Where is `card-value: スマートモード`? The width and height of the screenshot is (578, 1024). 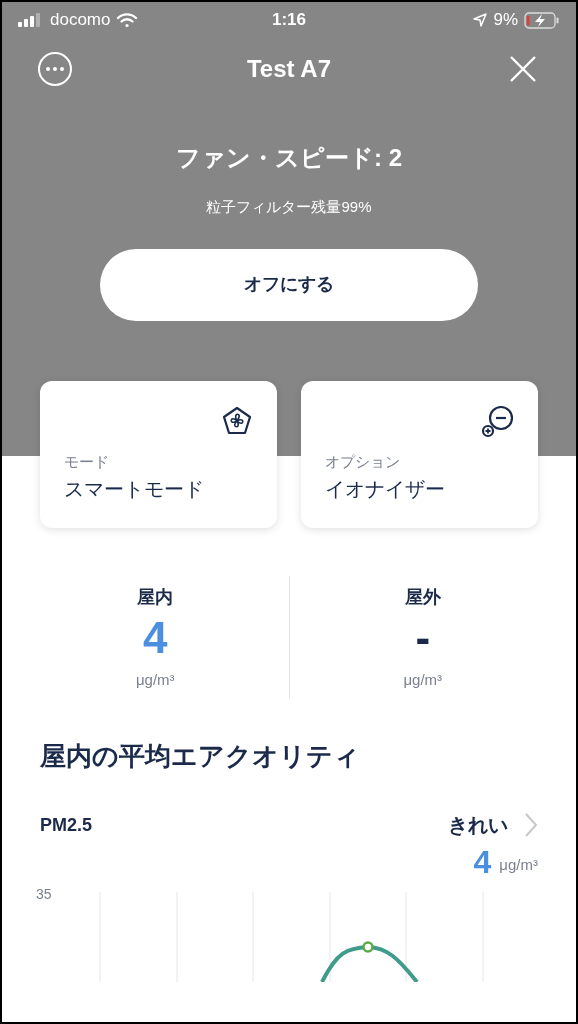
card-value: スマートモード is located at coordinates (134, 489).